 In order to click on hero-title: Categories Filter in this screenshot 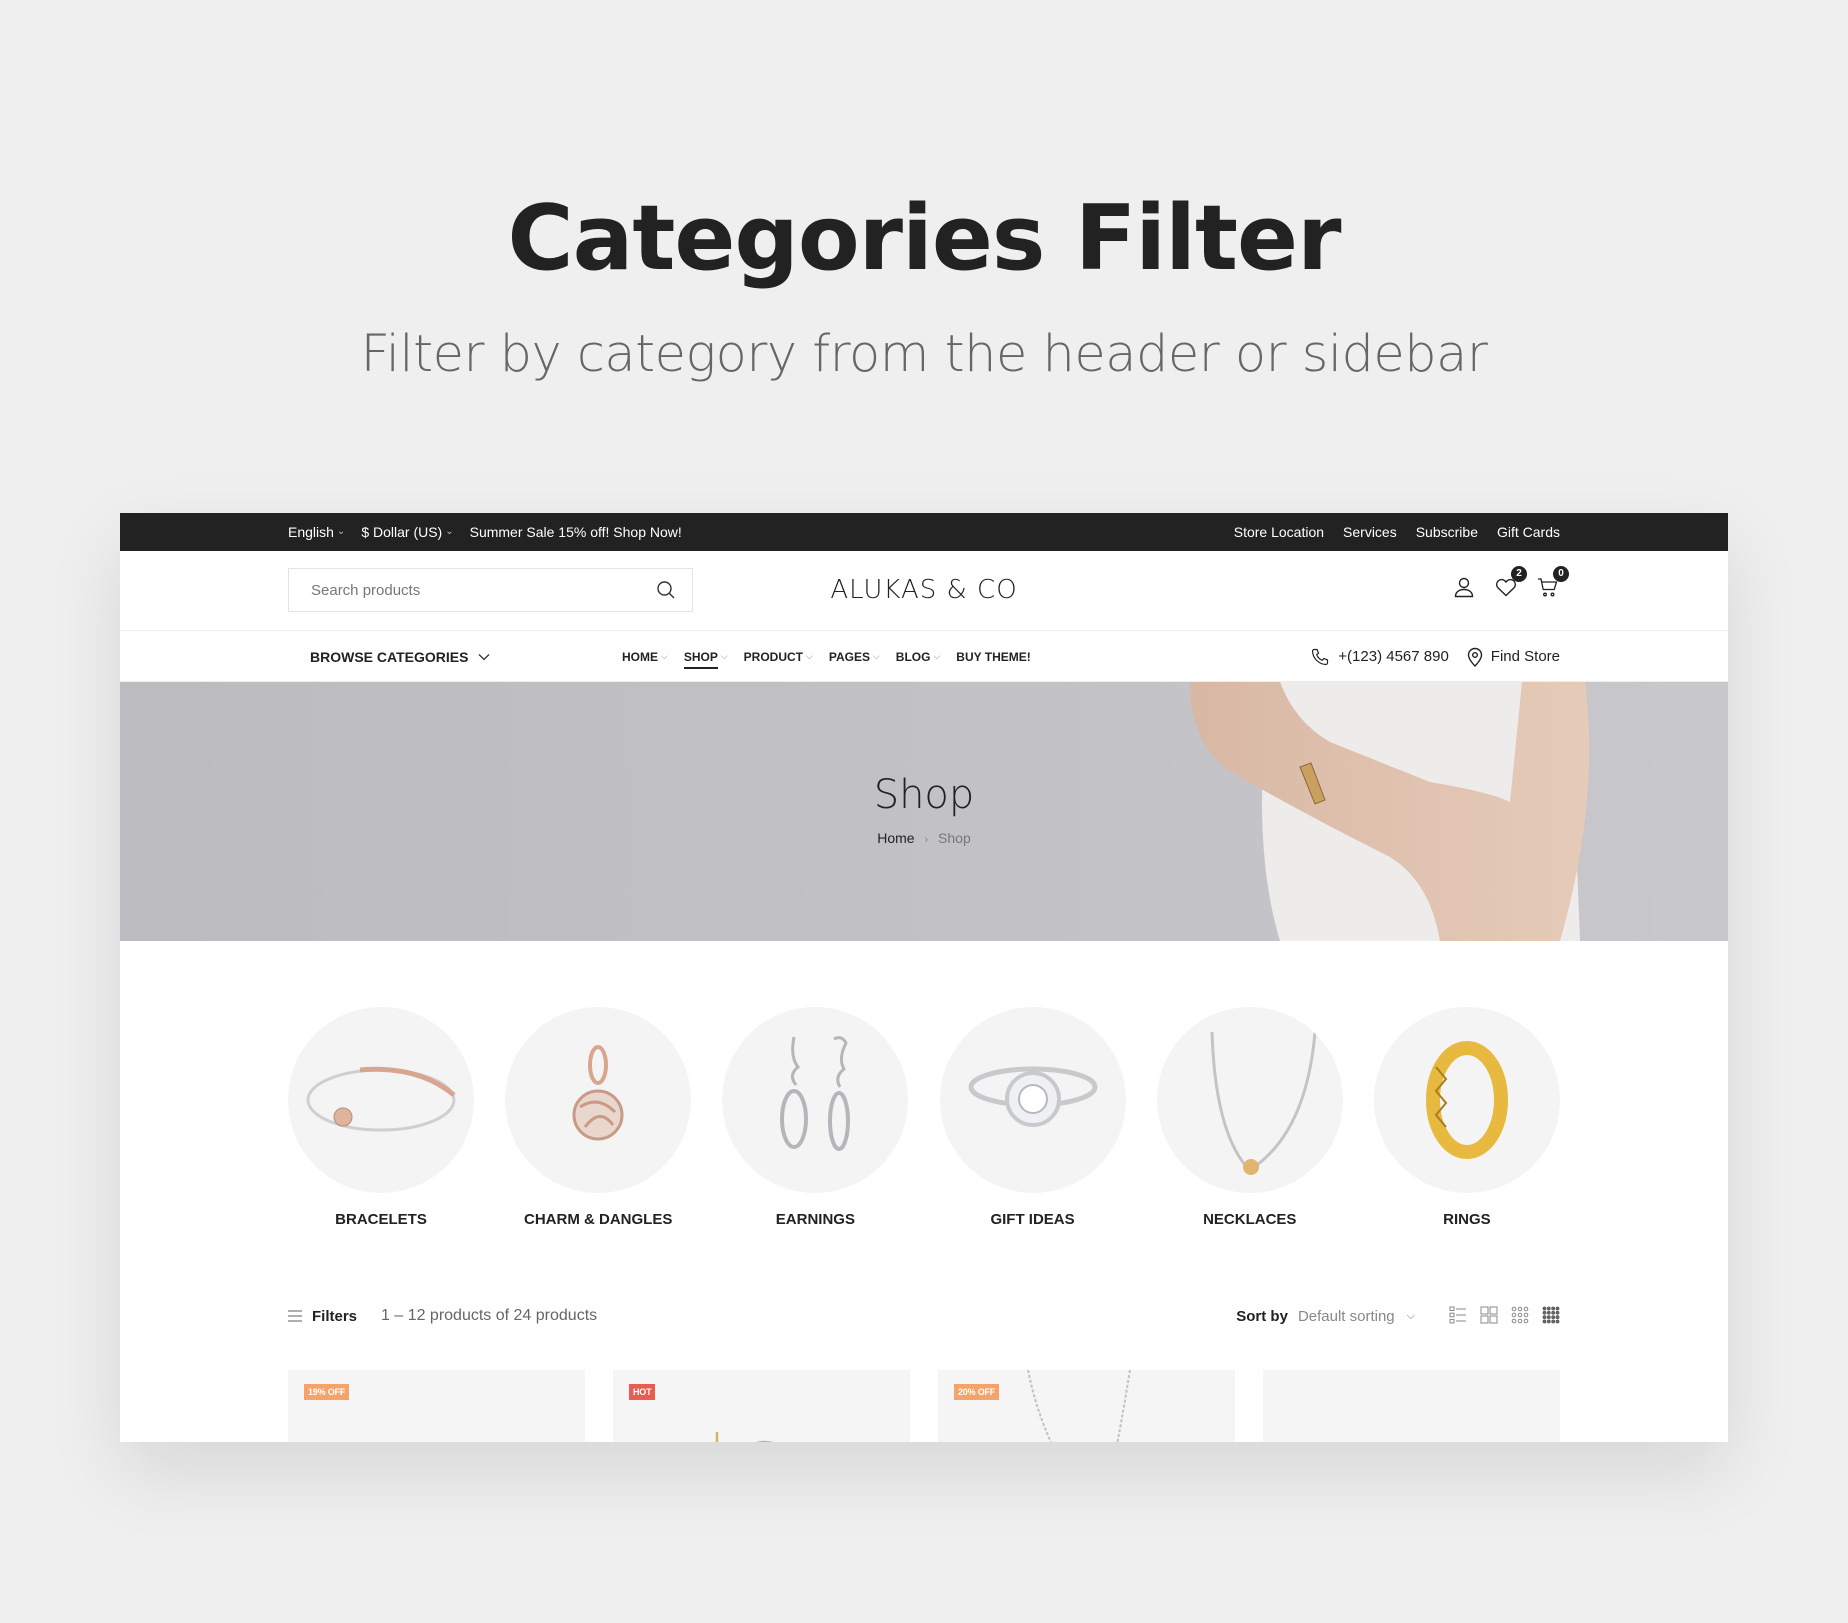, I will do `click(924, 238)`.